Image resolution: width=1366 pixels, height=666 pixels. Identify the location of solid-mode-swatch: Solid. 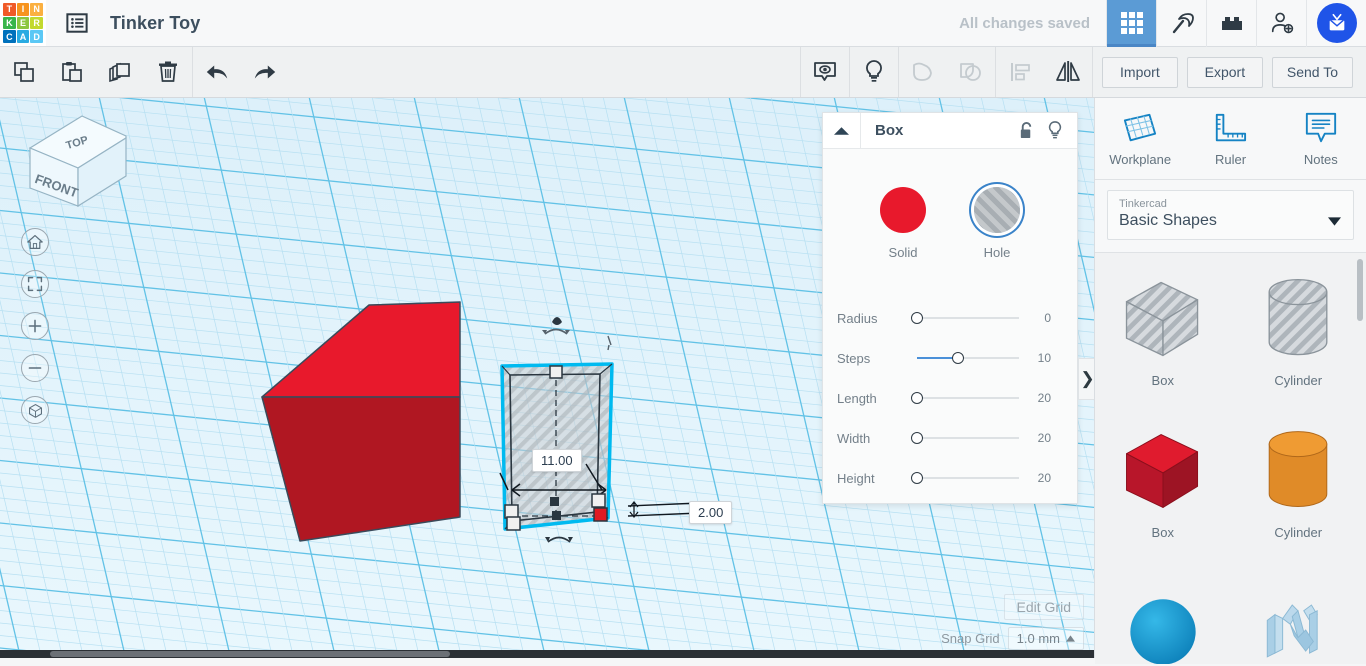
(903, 223).